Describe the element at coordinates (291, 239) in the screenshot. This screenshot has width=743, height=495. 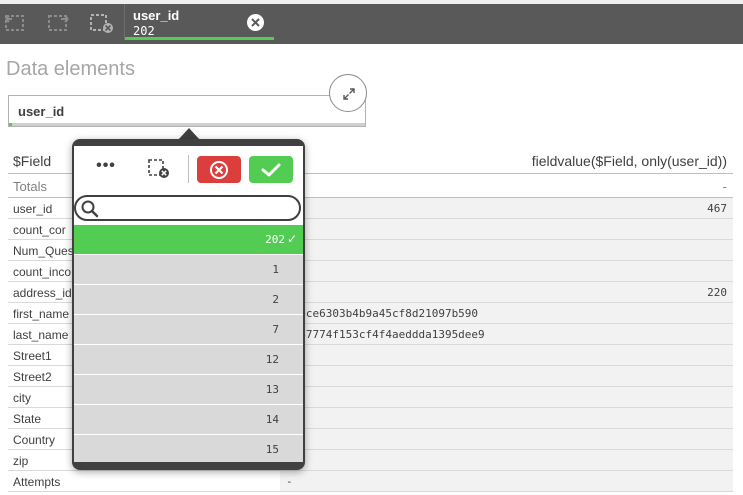
I see `selected-check-icon: ✓` at that location.